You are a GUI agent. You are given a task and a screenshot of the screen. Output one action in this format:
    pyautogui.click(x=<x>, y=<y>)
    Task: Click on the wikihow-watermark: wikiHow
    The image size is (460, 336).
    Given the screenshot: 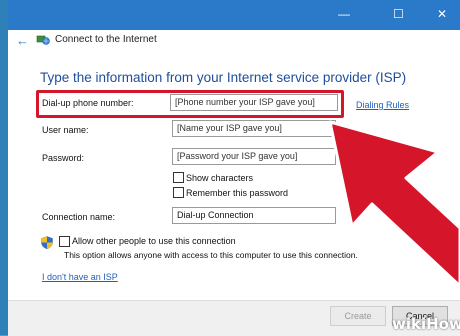 What is the action you would take?
    pyautogui.click(x=426, y=324)
    